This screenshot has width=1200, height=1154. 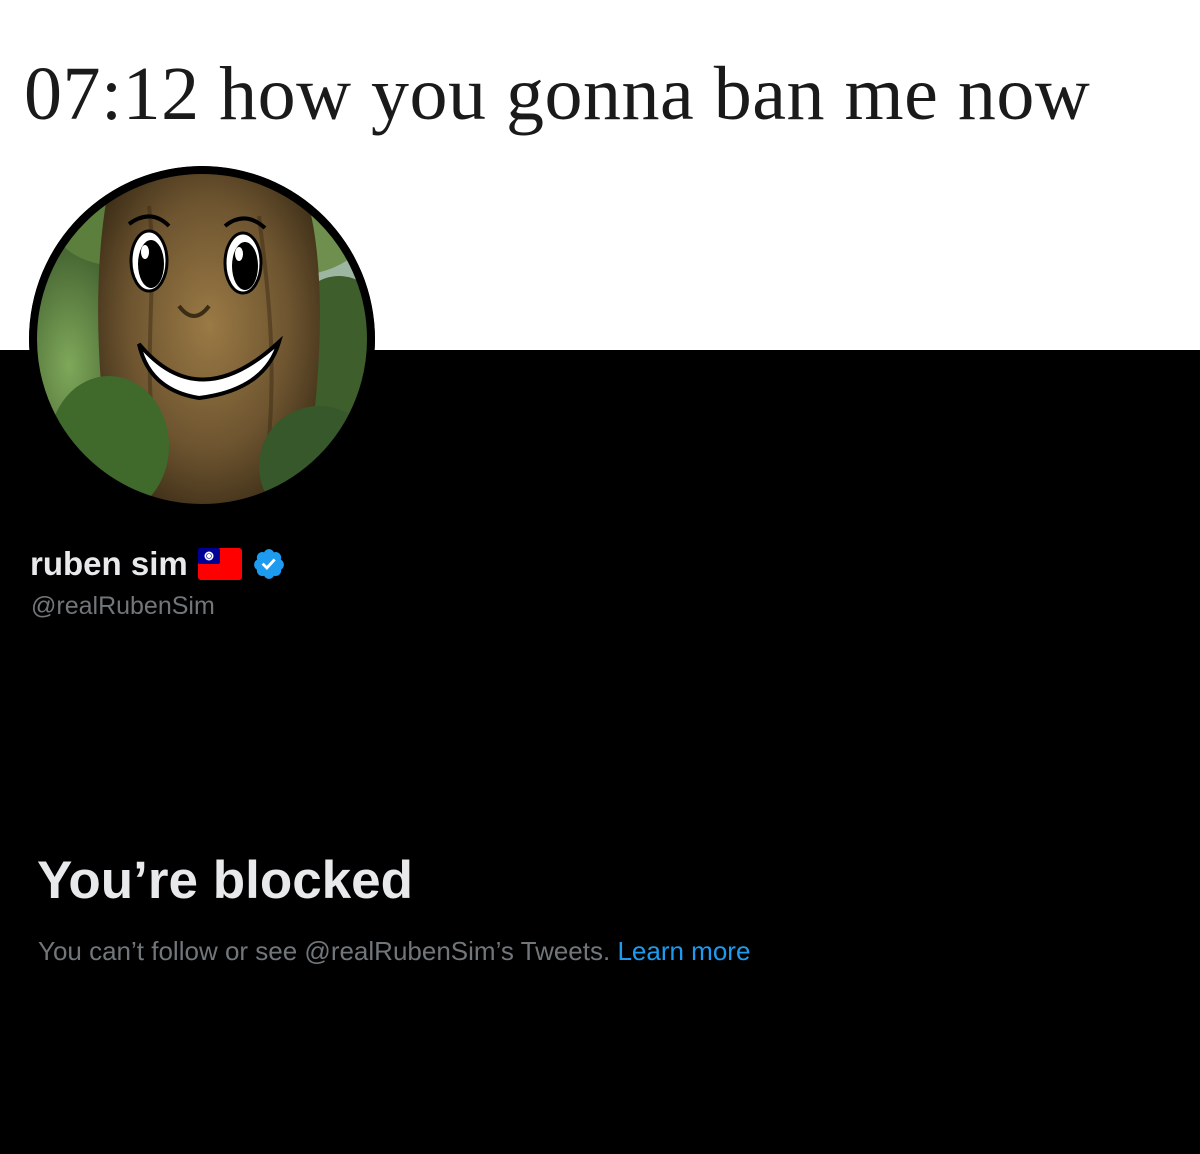 What do you see at coordinates (225, 880) in the screenshot?
I see `blocked-title: You’re blocked` at bounding box center [225, 880].